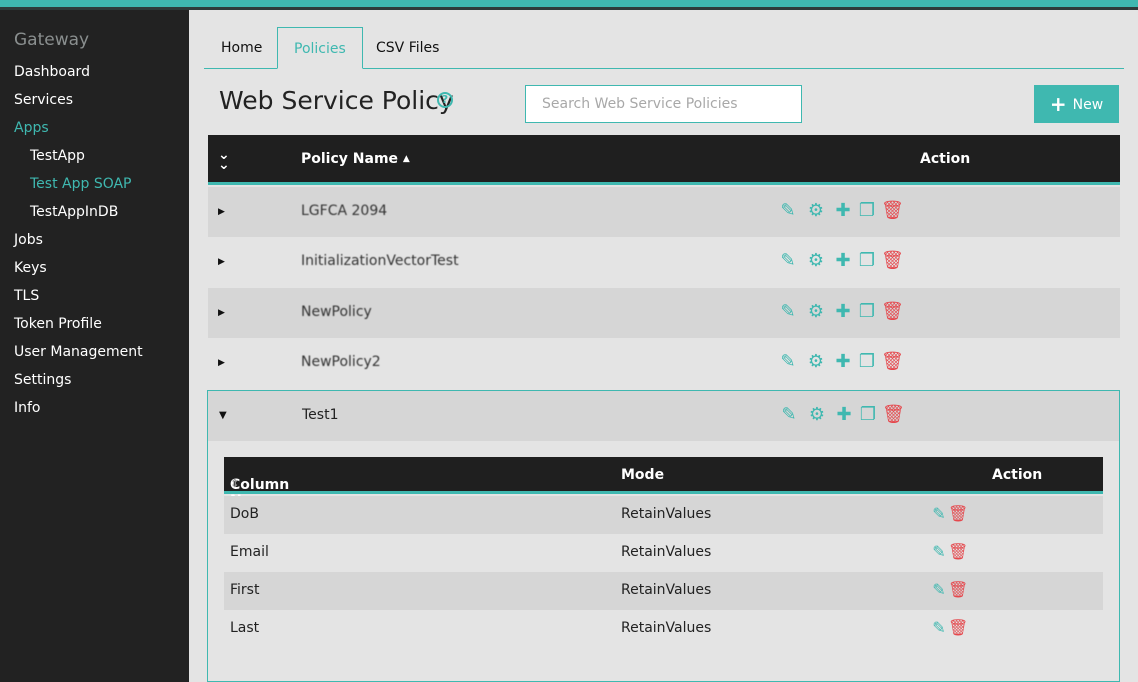  I want to click on table-row: ▶ NewPolicy2 ✎ ⚙ ✚ ❐ 🗑, so click(664, 363).